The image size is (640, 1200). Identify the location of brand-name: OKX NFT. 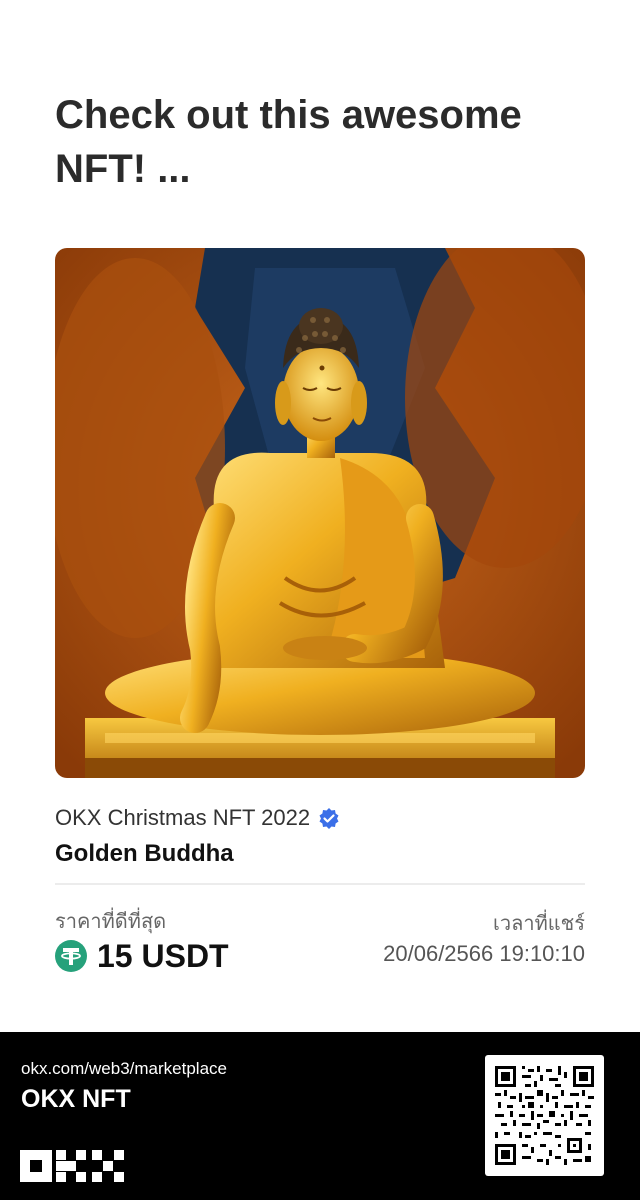
(76, 1099).